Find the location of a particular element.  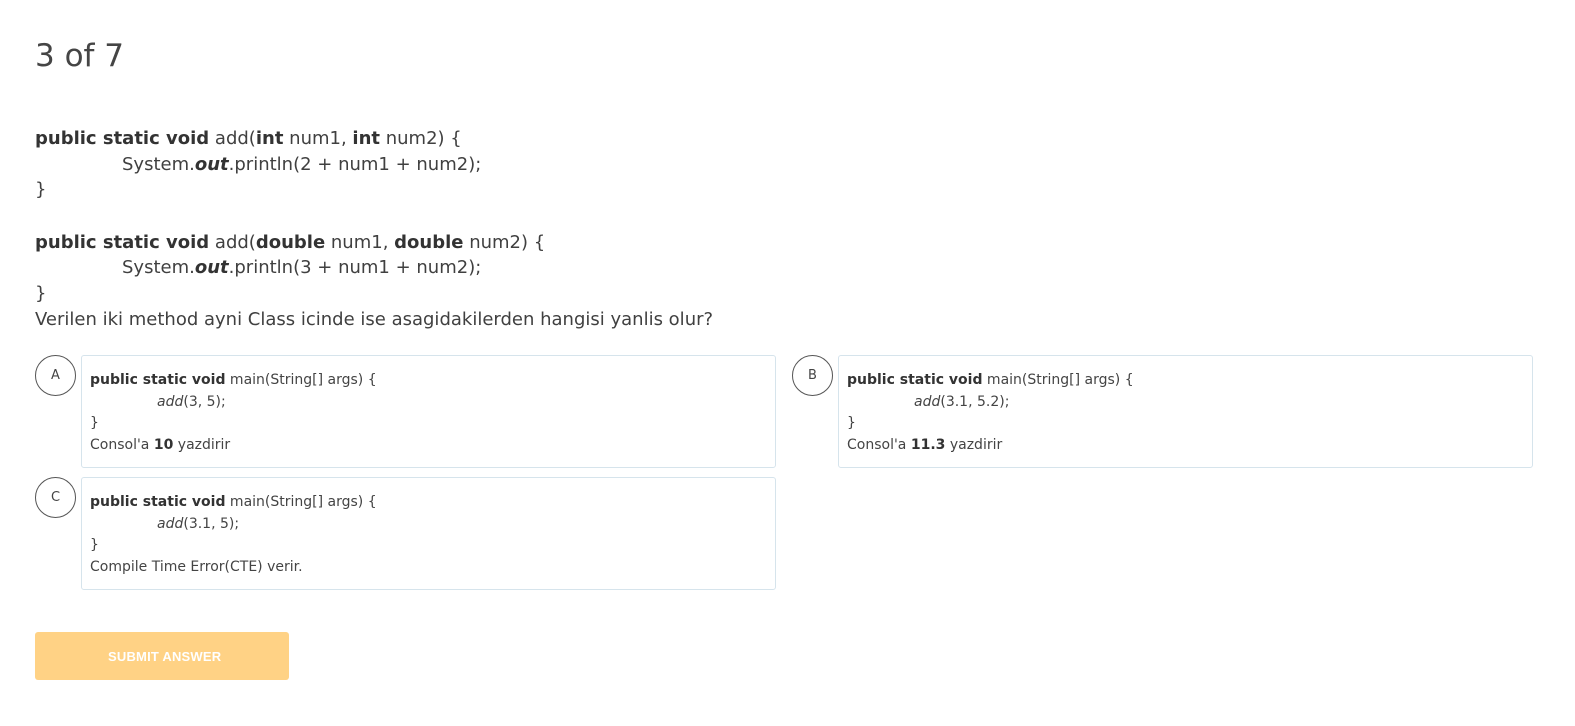

submit-answer-button: SUBMIT ANSWER is located at coordinates (162, 656).